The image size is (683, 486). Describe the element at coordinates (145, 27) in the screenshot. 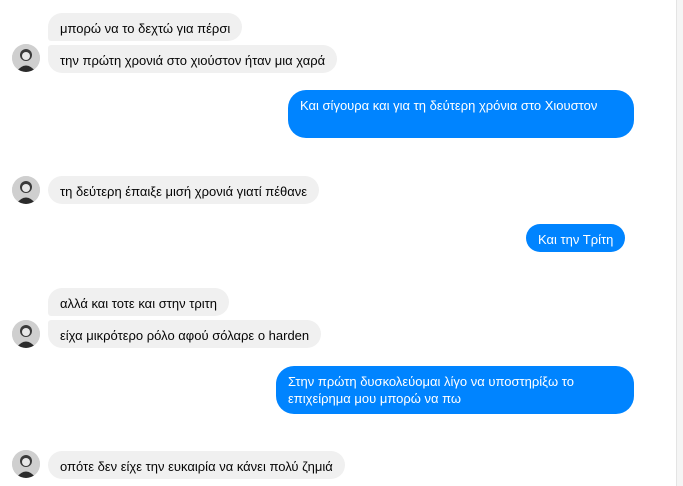

I see `message-bubble-incoming: μπορώ να το δεχτώ για πέρσι` at that location.